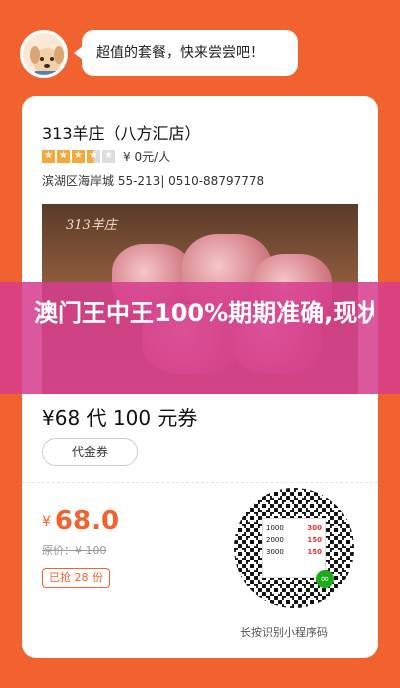  I want to click on overlay-banner-text: 澳门王中王100%期期准确,现状说明解析_高, so click(204, 313).